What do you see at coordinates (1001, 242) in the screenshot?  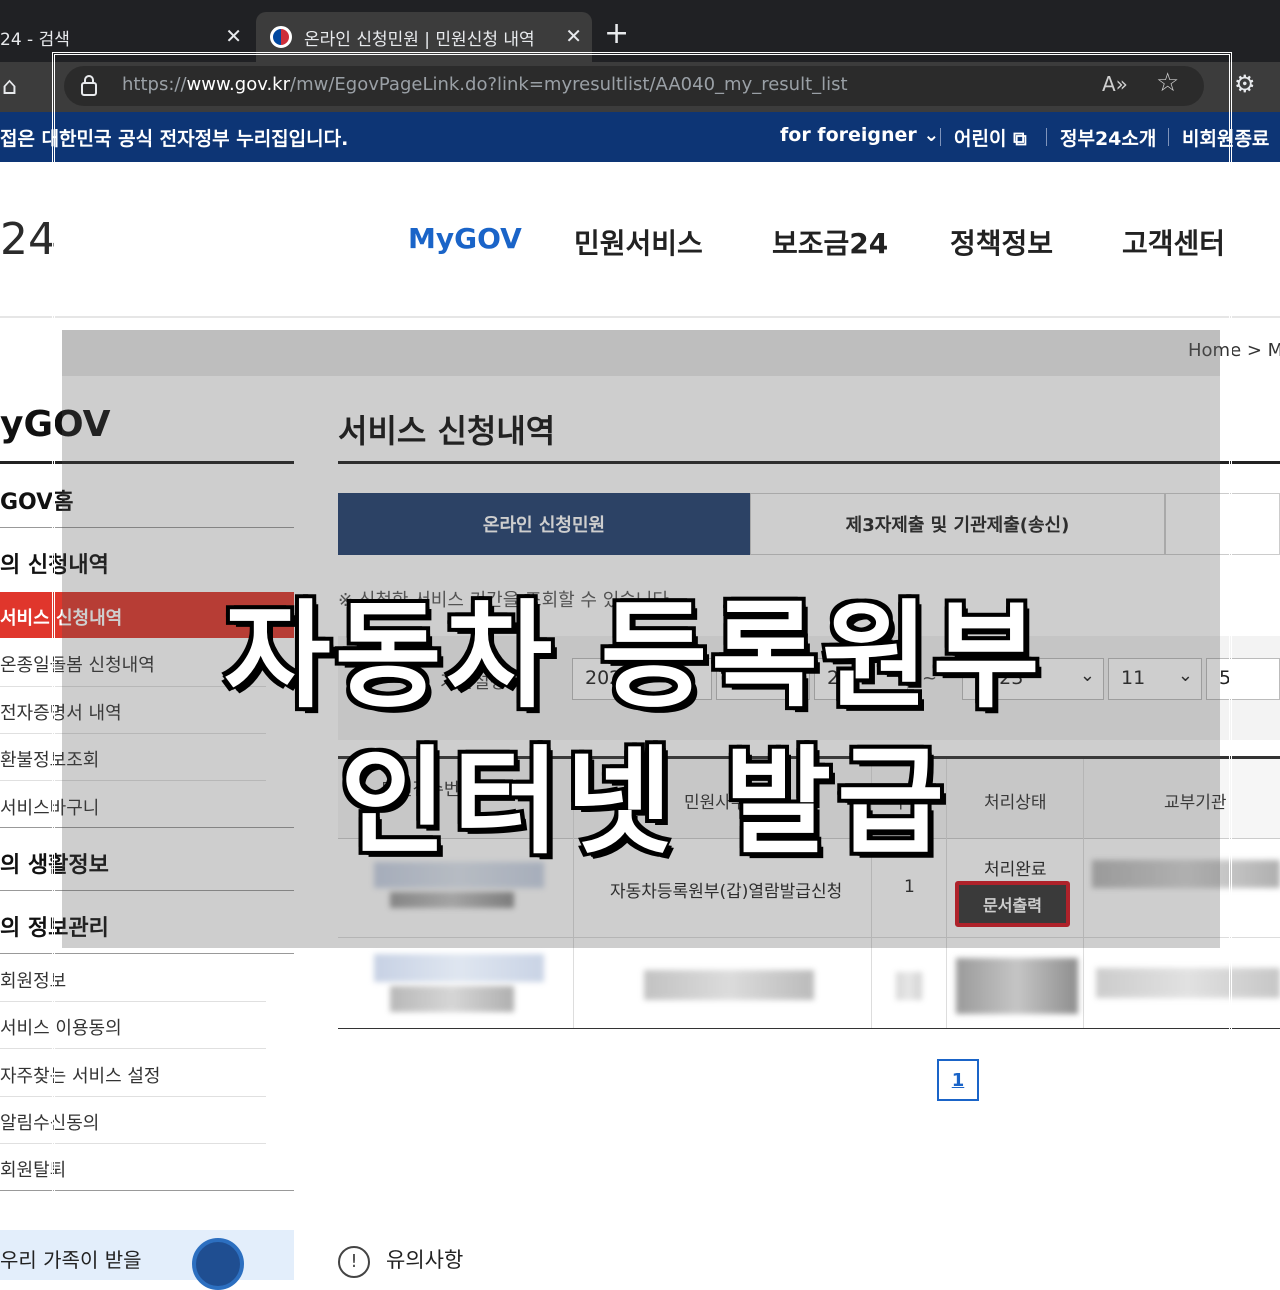 I see `nav-policy-info: 정책정보` at bounding box center [1001, 242].